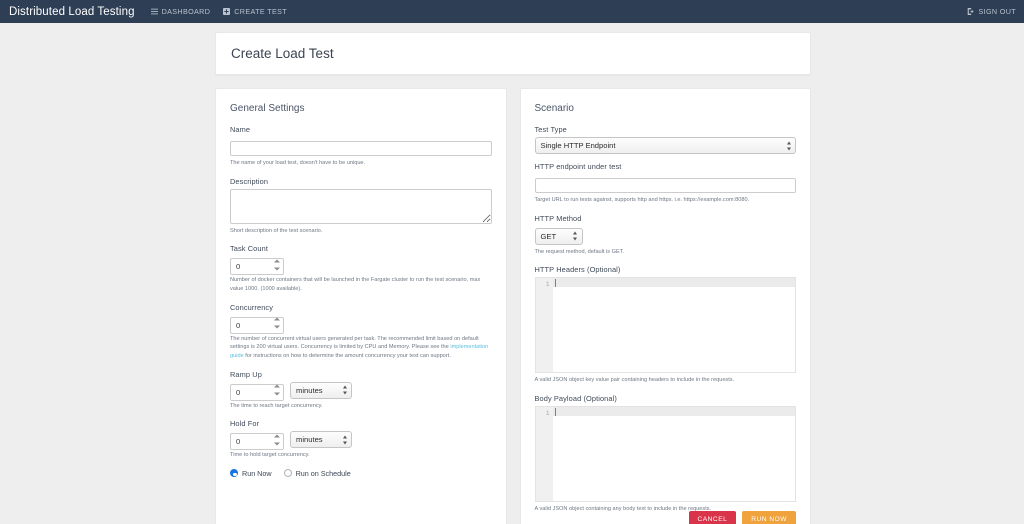 The image size is (1024, 524). I want to click on ramp-up-help: The time to reach target concurrency., so click(276, 405).